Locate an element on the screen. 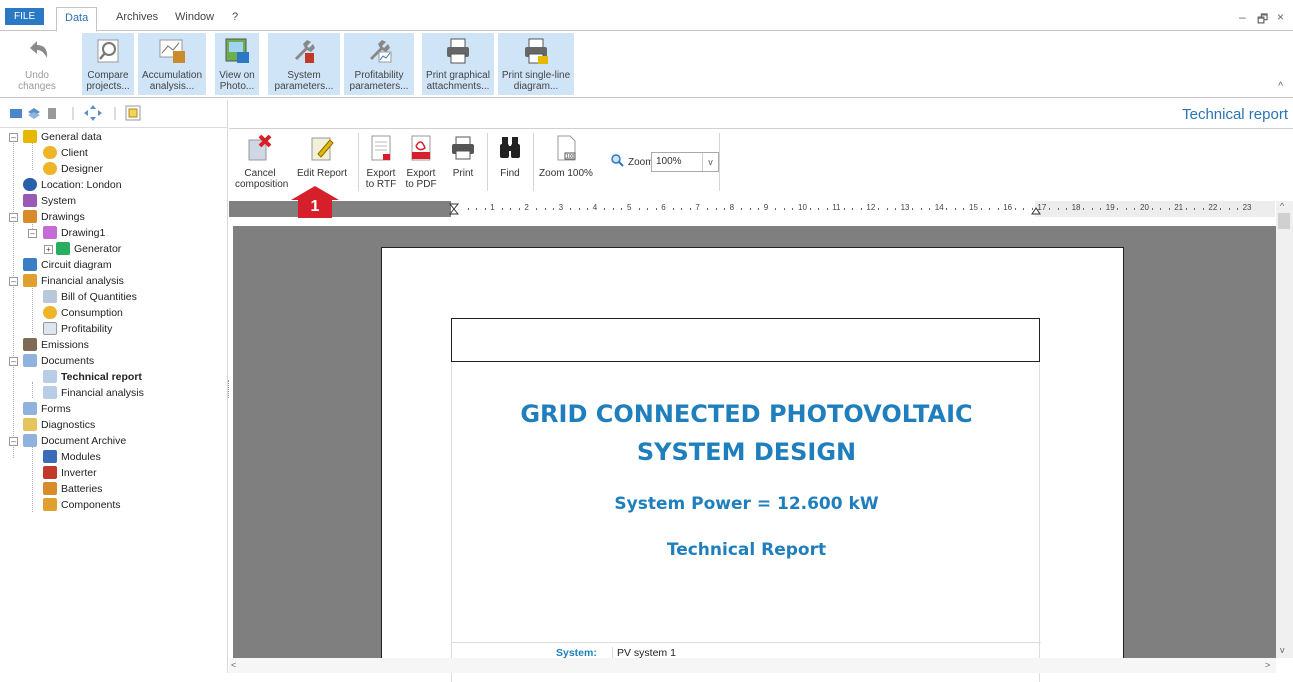 The image size is (1293, 682). menu-help: ? is located at coordinates (235, 18).